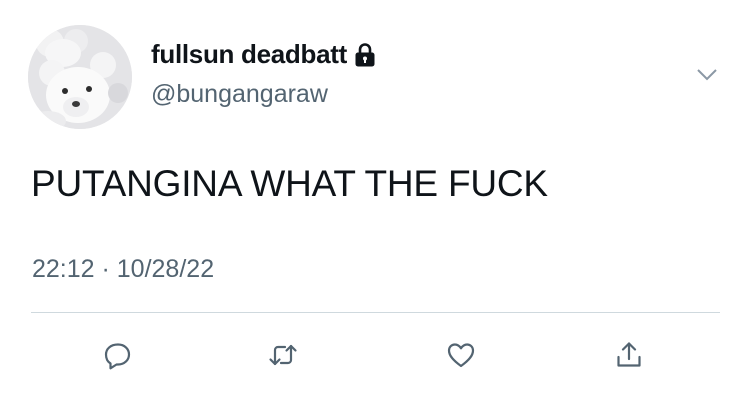 The height and width of the screenshot is (401, 750). I want to click on heart-icon, so click(461, 355).